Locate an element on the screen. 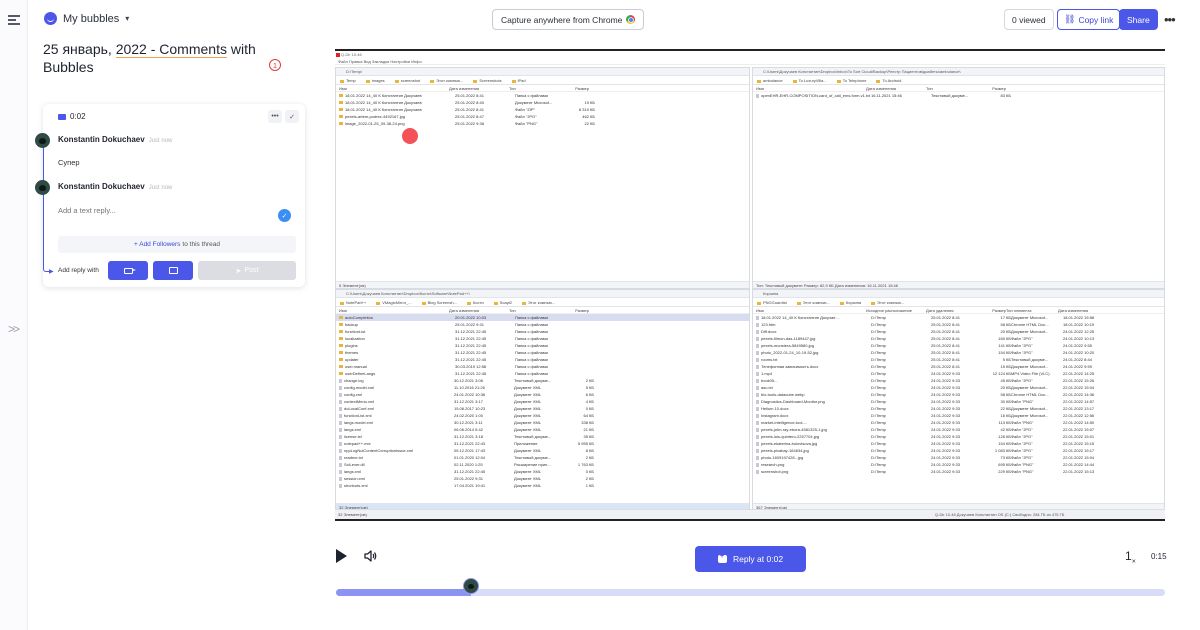 The width and height of the screenshot is (1200, 630). file-cell: contextMenu.xml is located at coordinates (359, 401).